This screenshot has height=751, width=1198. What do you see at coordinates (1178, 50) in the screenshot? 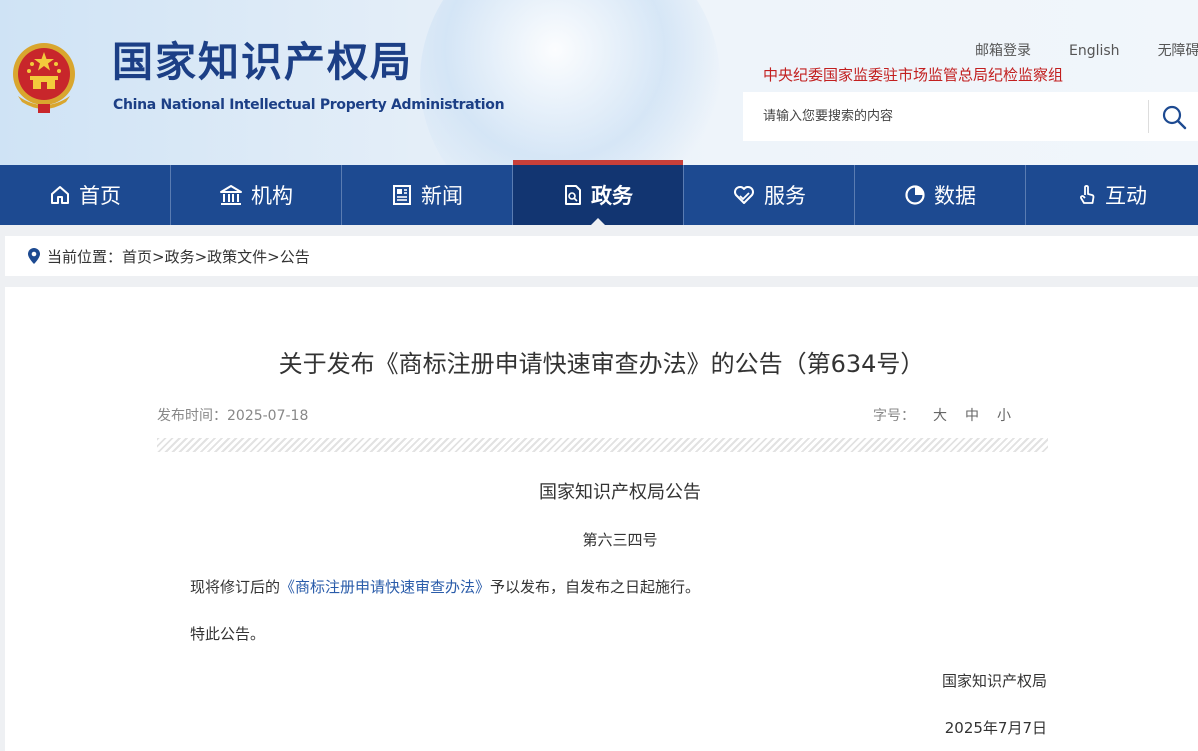
I see `accessibility-link: 无障碍` at bounding box center [1178, 50].